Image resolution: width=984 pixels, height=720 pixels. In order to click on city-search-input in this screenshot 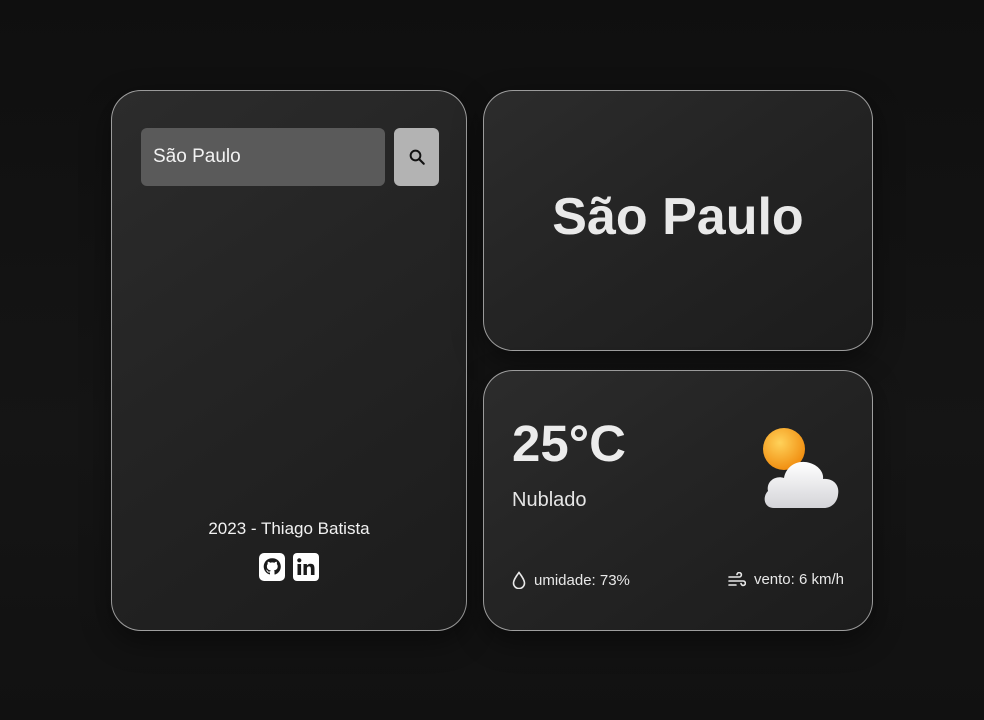, I will do `click(263, 157)`.